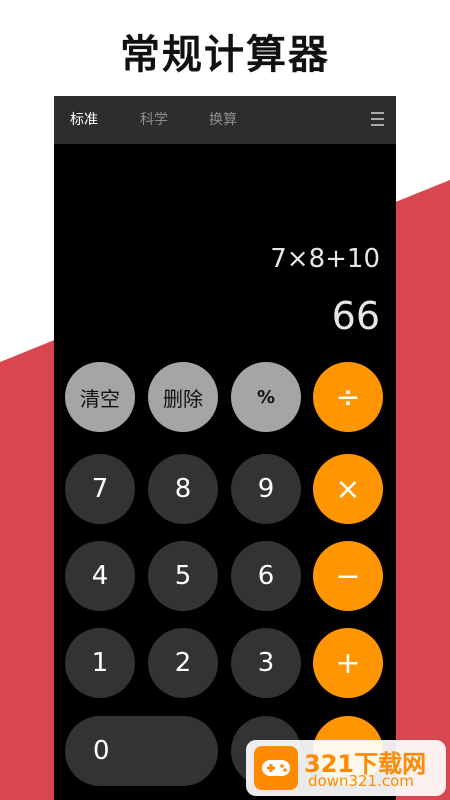 Image resolution: width=450 pixels, height=800 pixels. Describe the element at coordinates (377, 119) in the screenshot. I see `menu-icon` at that location.